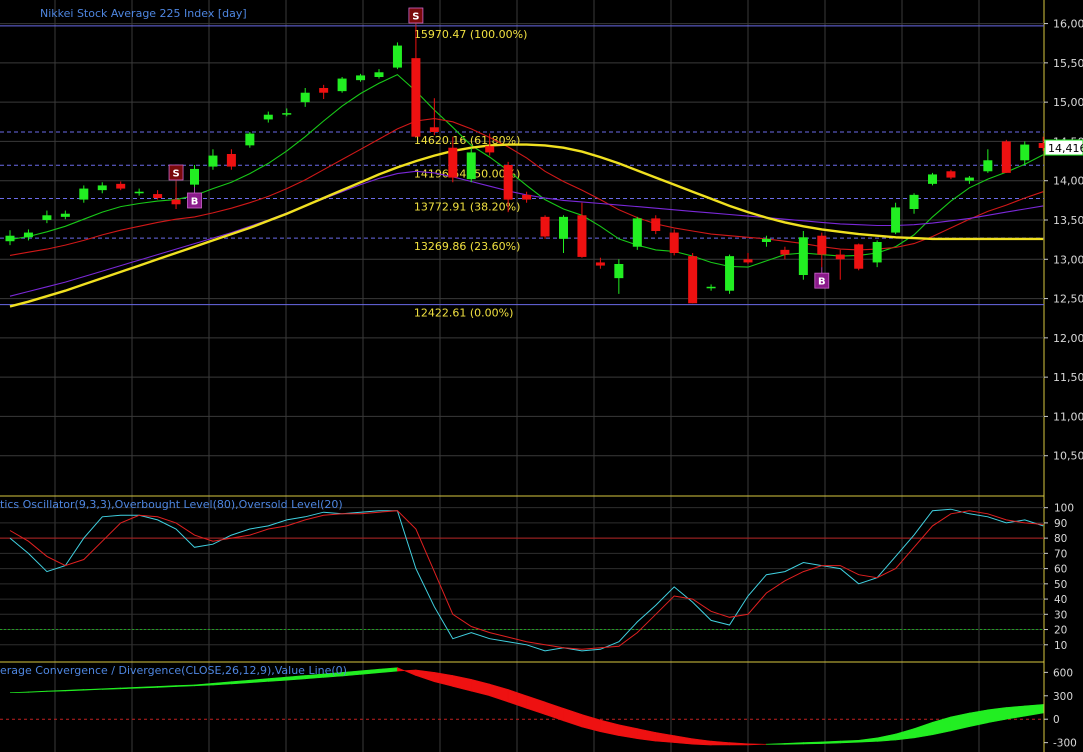 The height and width of the screenshot is (752, 1083). I want to click on y-tick-label: 15,00, so click(1068, 102).